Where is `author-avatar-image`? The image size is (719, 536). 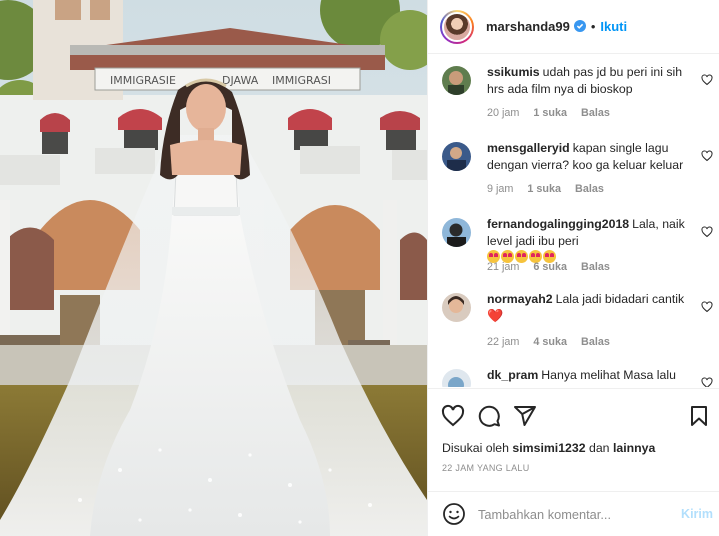 author-avatar-image is located at coordinates (457, 26).